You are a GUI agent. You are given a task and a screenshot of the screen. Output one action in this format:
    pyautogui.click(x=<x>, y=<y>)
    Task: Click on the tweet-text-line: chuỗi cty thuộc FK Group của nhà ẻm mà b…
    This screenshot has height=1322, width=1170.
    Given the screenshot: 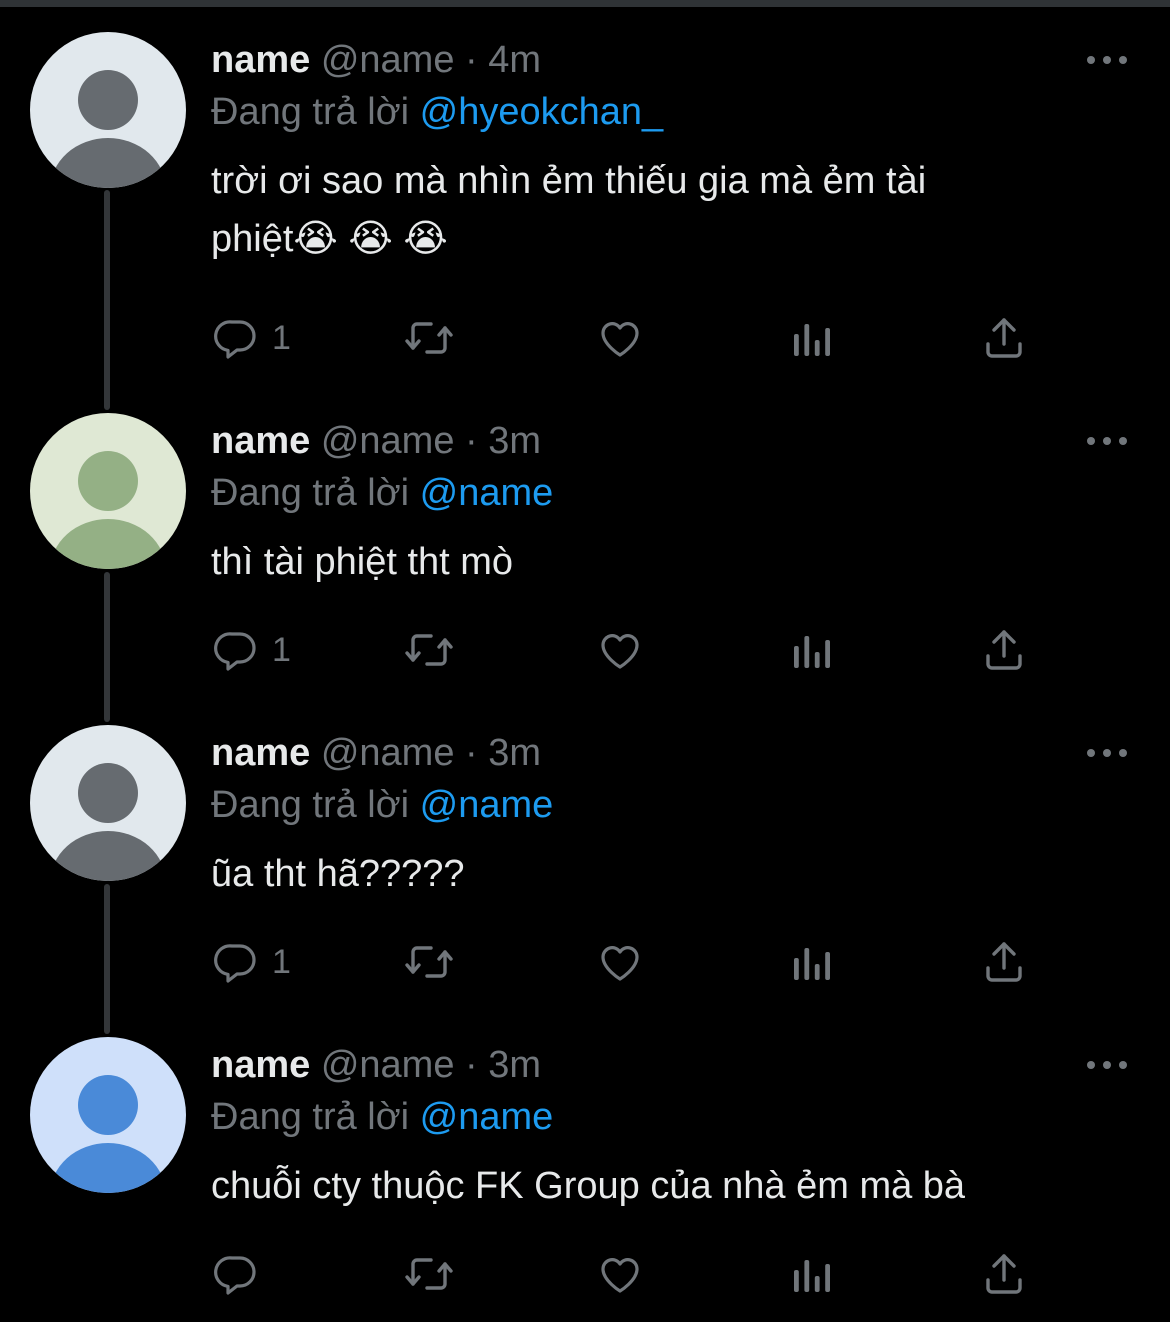 What is the action you would take?
    pyautogui.click(x=588, y=1186)
    